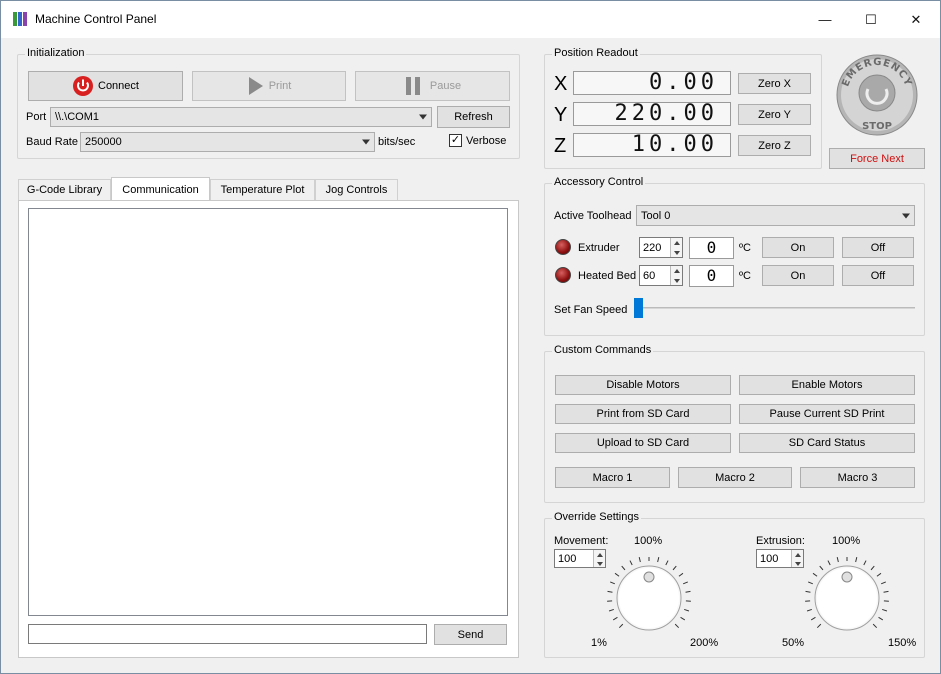 The height and width of the screenshot is (674, 941). I want to click on connect-label: Connect, so click(118, 86).